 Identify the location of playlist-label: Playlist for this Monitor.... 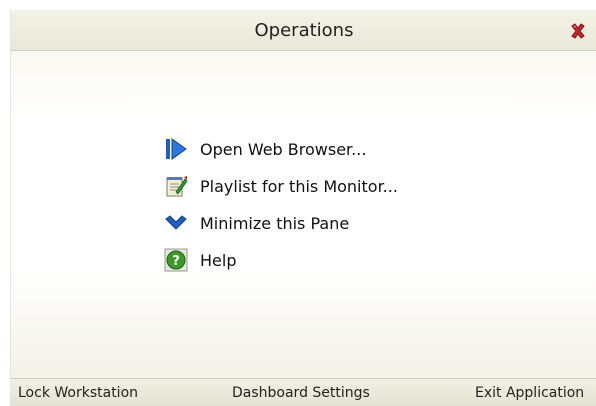
(299, 186).